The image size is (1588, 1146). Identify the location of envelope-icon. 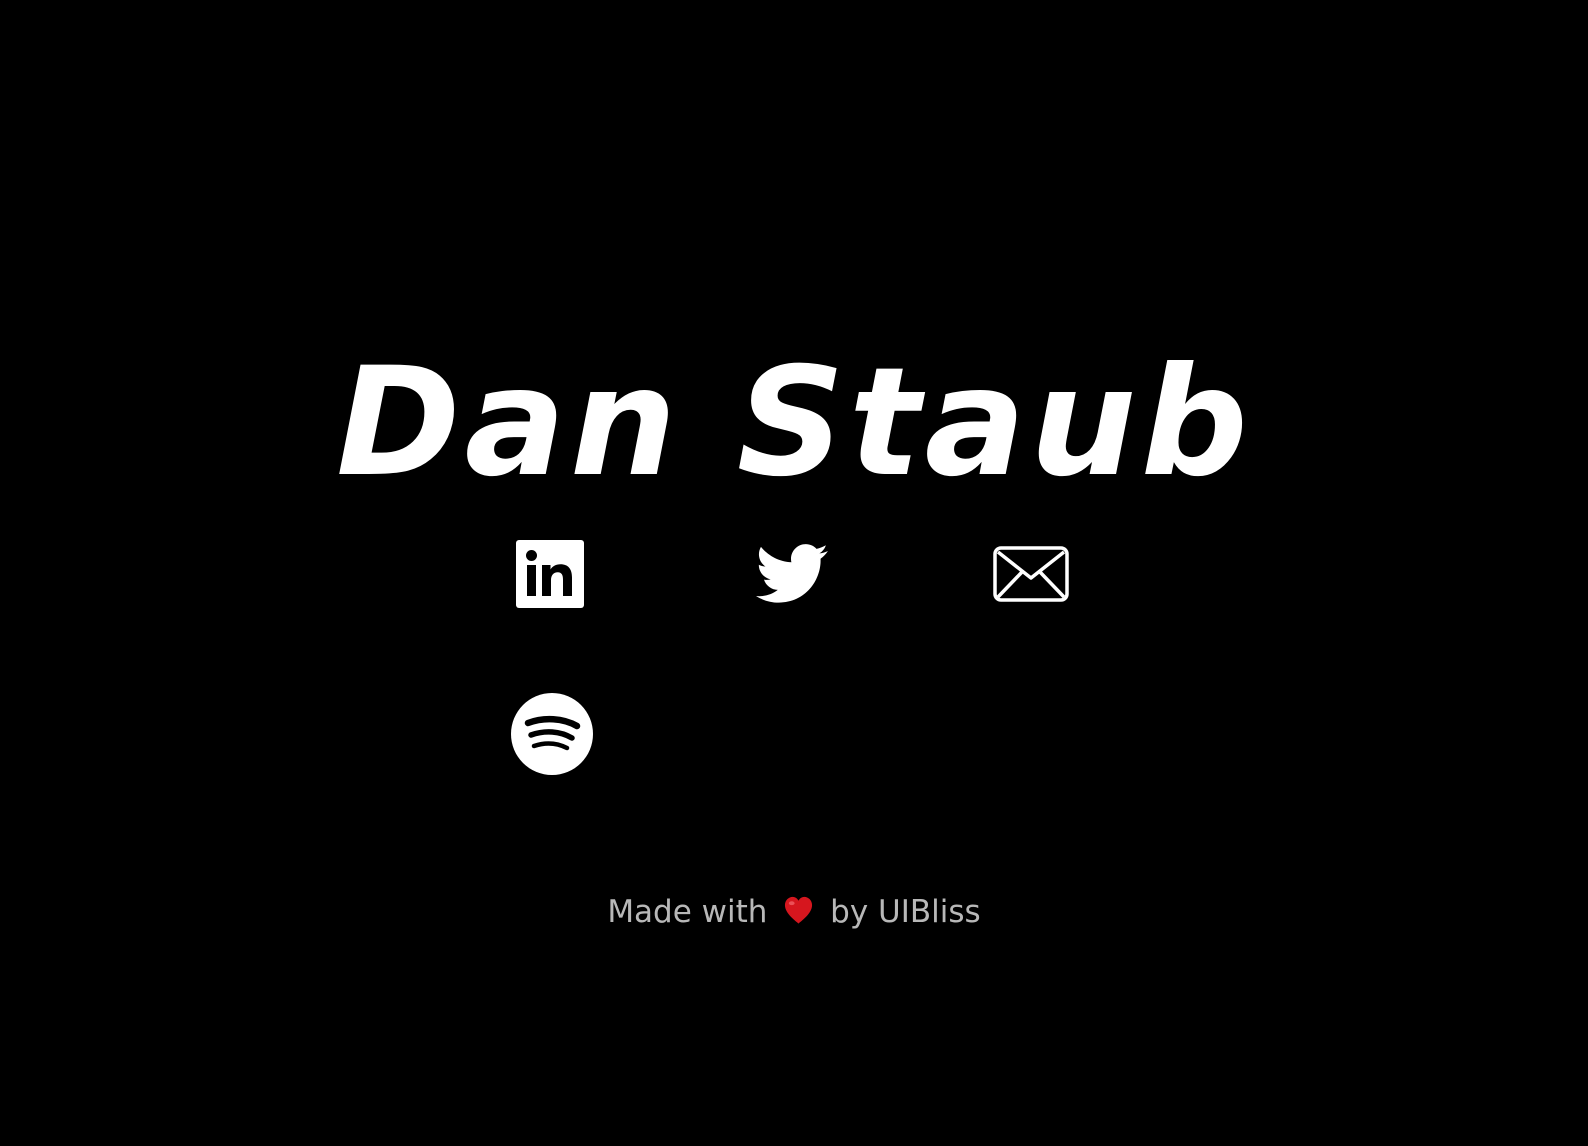
(1031, 574).